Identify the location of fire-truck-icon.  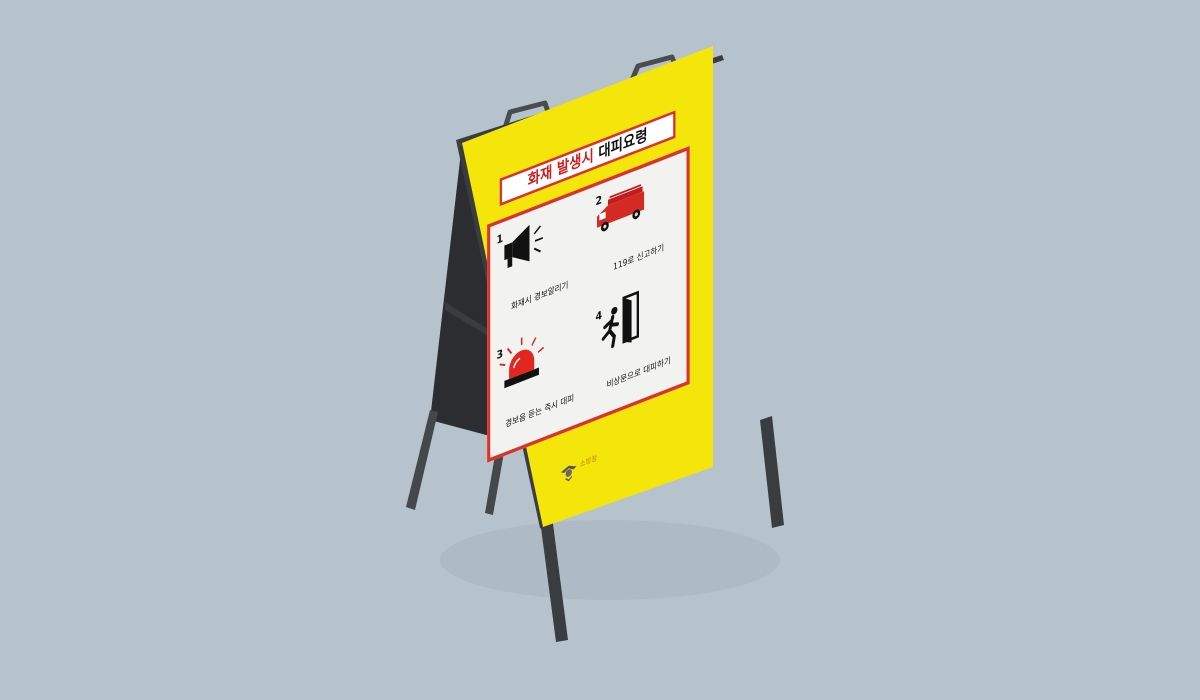
(621, 208).